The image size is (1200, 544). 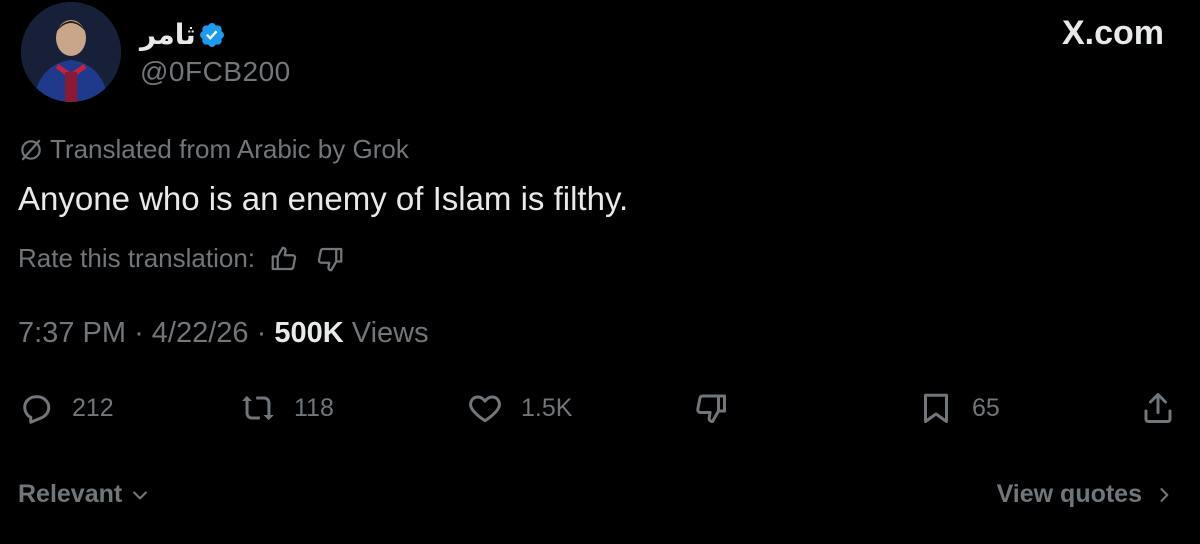 What do you see at coordinates (72, 333) in the screenshot?
I see `tweet-time: 7:37 PM` at bounding box center [72, 333].